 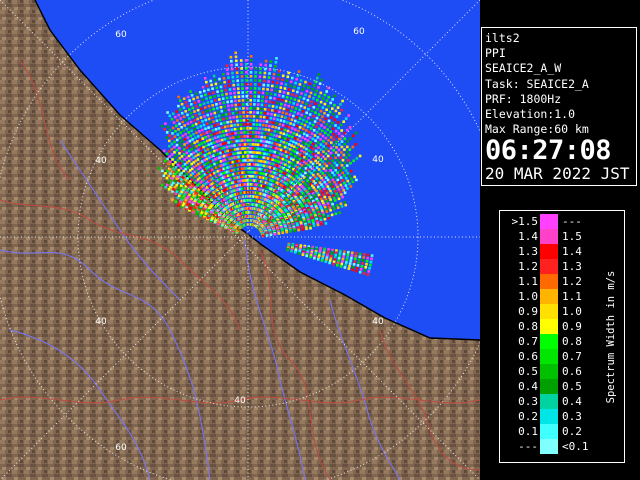 I want to click on range-label-40-ne: 40, so click(x=378, y=160).